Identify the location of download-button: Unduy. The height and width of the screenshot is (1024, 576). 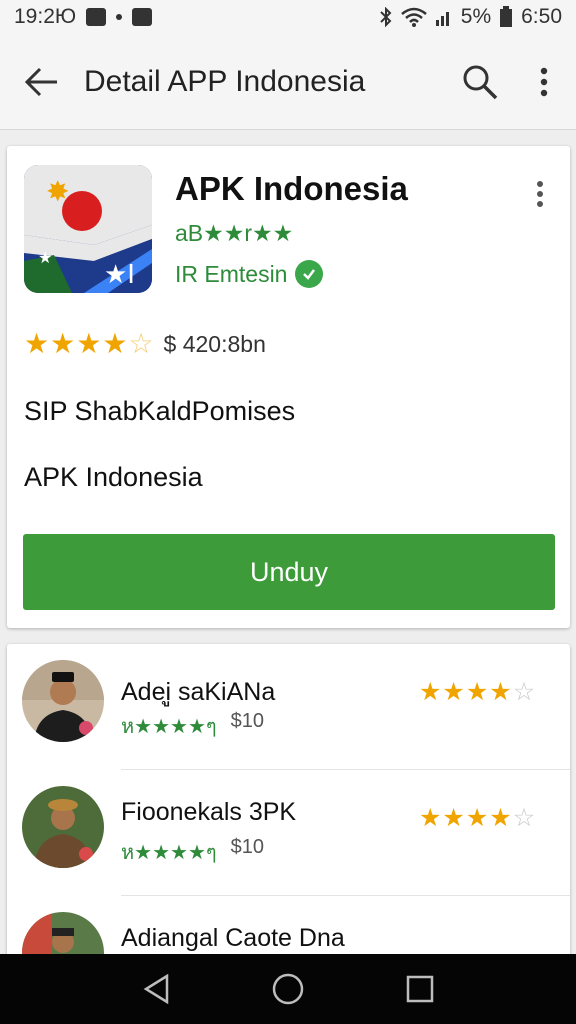
(289, 572).